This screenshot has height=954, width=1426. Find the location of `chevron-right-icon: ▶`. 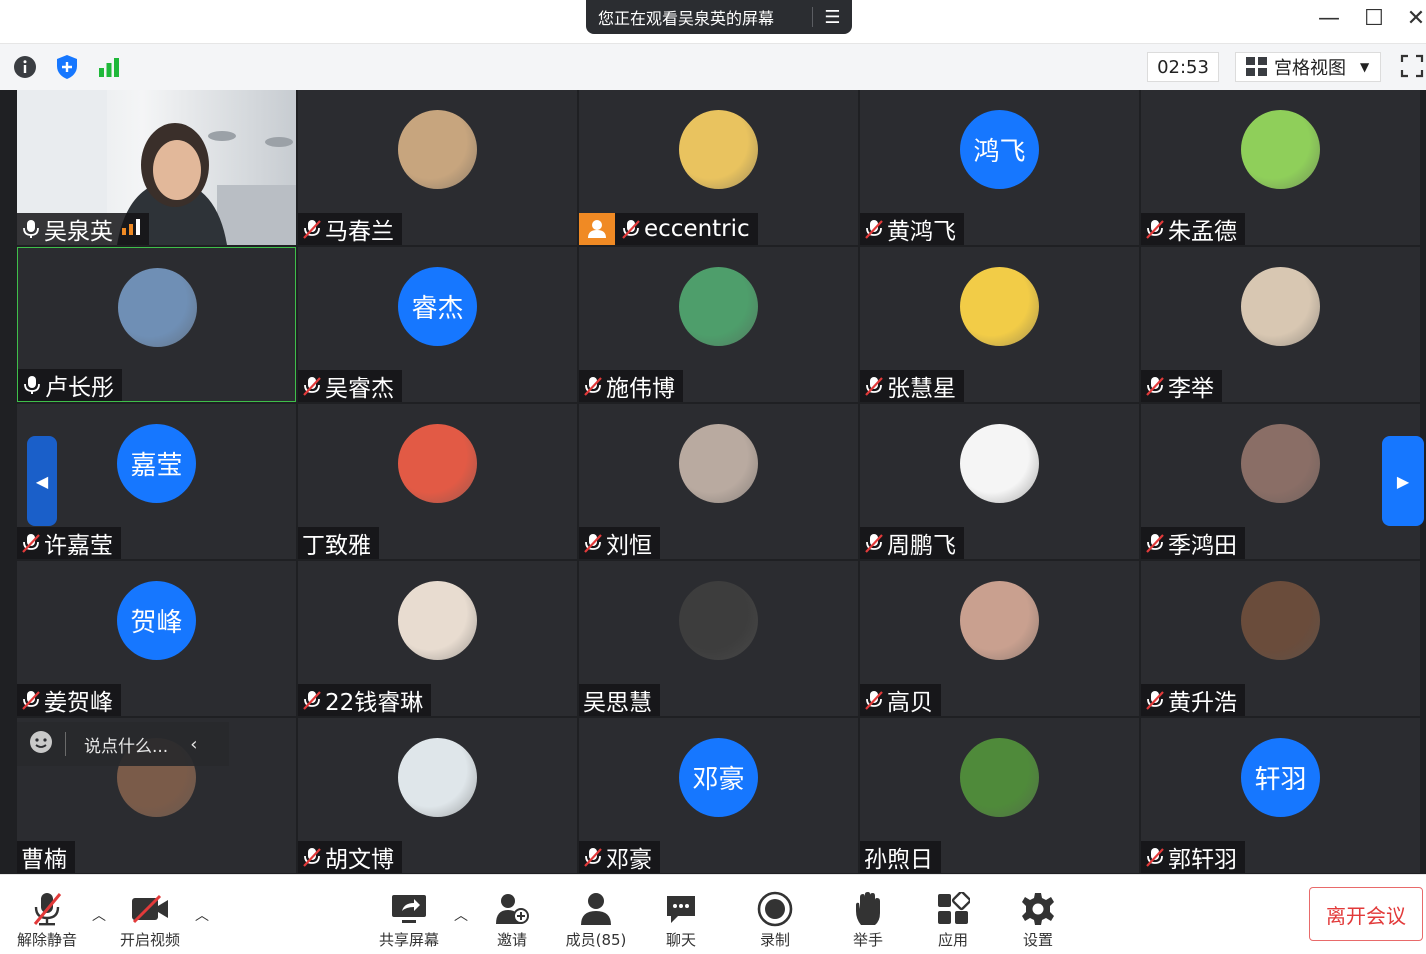

chevron-right-icon: ▶ is located at coordinates (1403, 481).